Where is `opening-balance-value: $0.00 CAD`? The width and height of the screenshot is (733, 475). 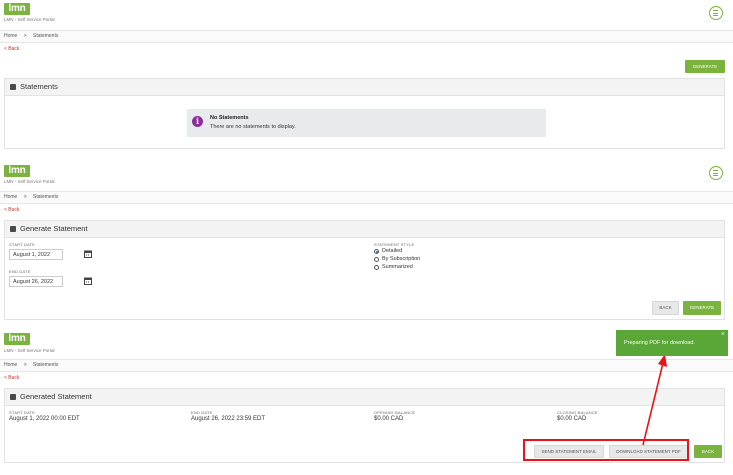
opening-balance-value: $0.00 CAD is located at coordinates (389, 419).